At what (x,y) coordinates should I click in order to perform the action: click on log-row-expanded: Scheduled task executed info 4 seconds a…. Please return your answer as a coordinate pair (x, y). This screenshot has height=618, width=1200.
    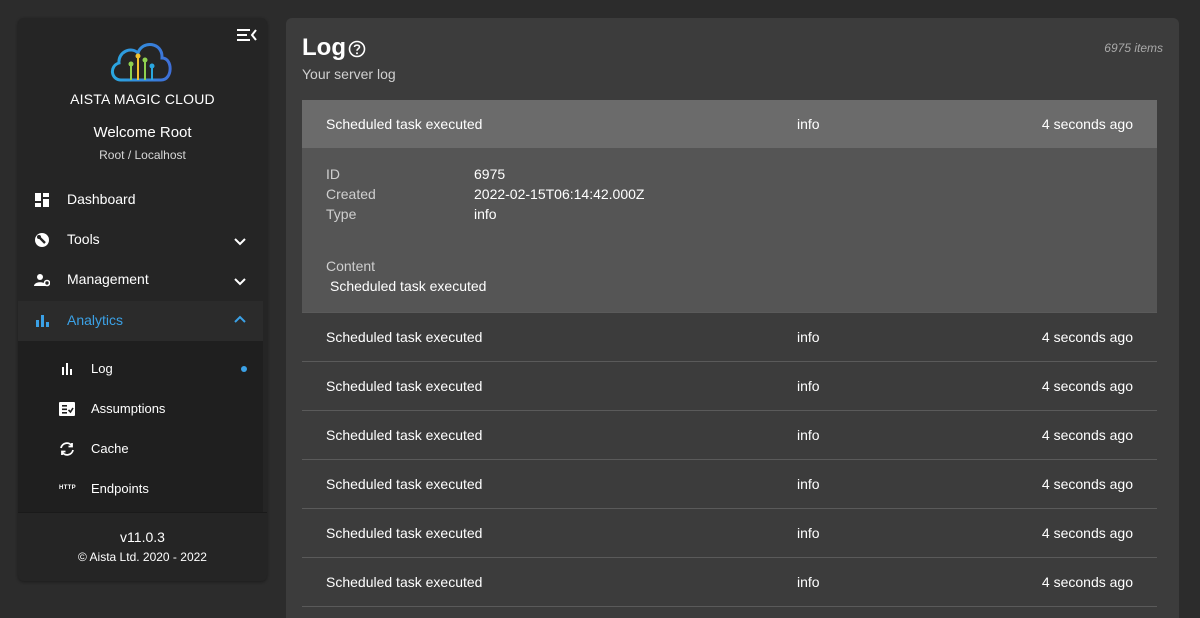
    Looking at the image, I should click on (729, 124).